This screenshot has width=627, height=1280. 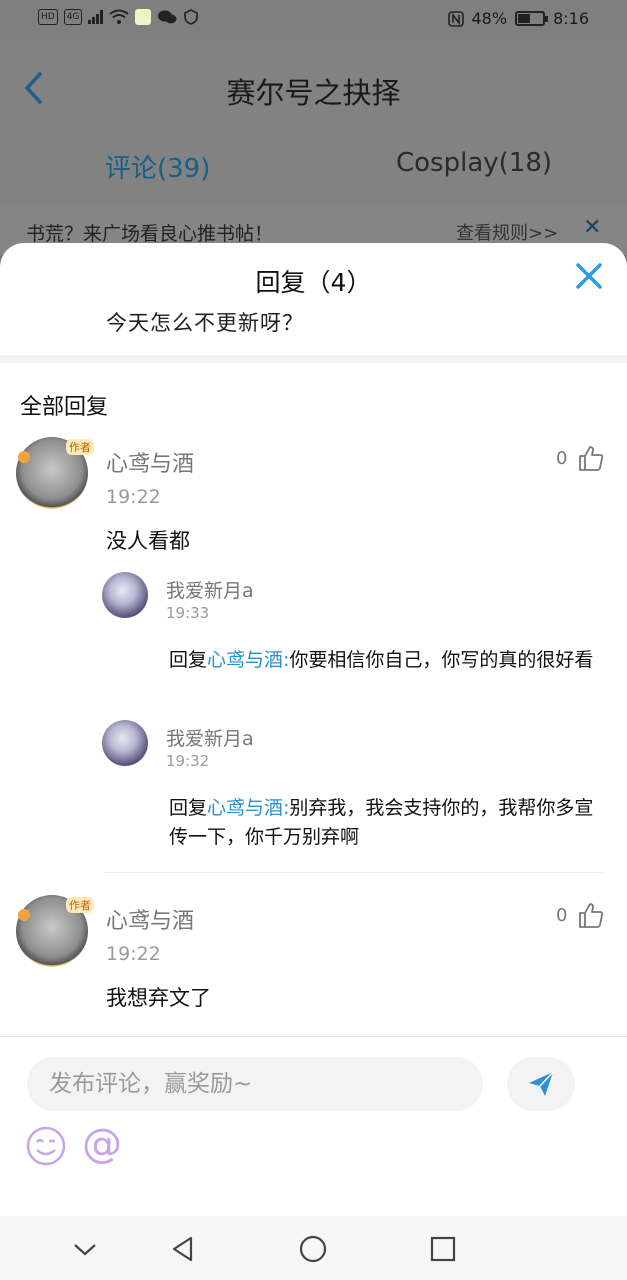 I want to click on send-button, so click(x=541, y=1084).